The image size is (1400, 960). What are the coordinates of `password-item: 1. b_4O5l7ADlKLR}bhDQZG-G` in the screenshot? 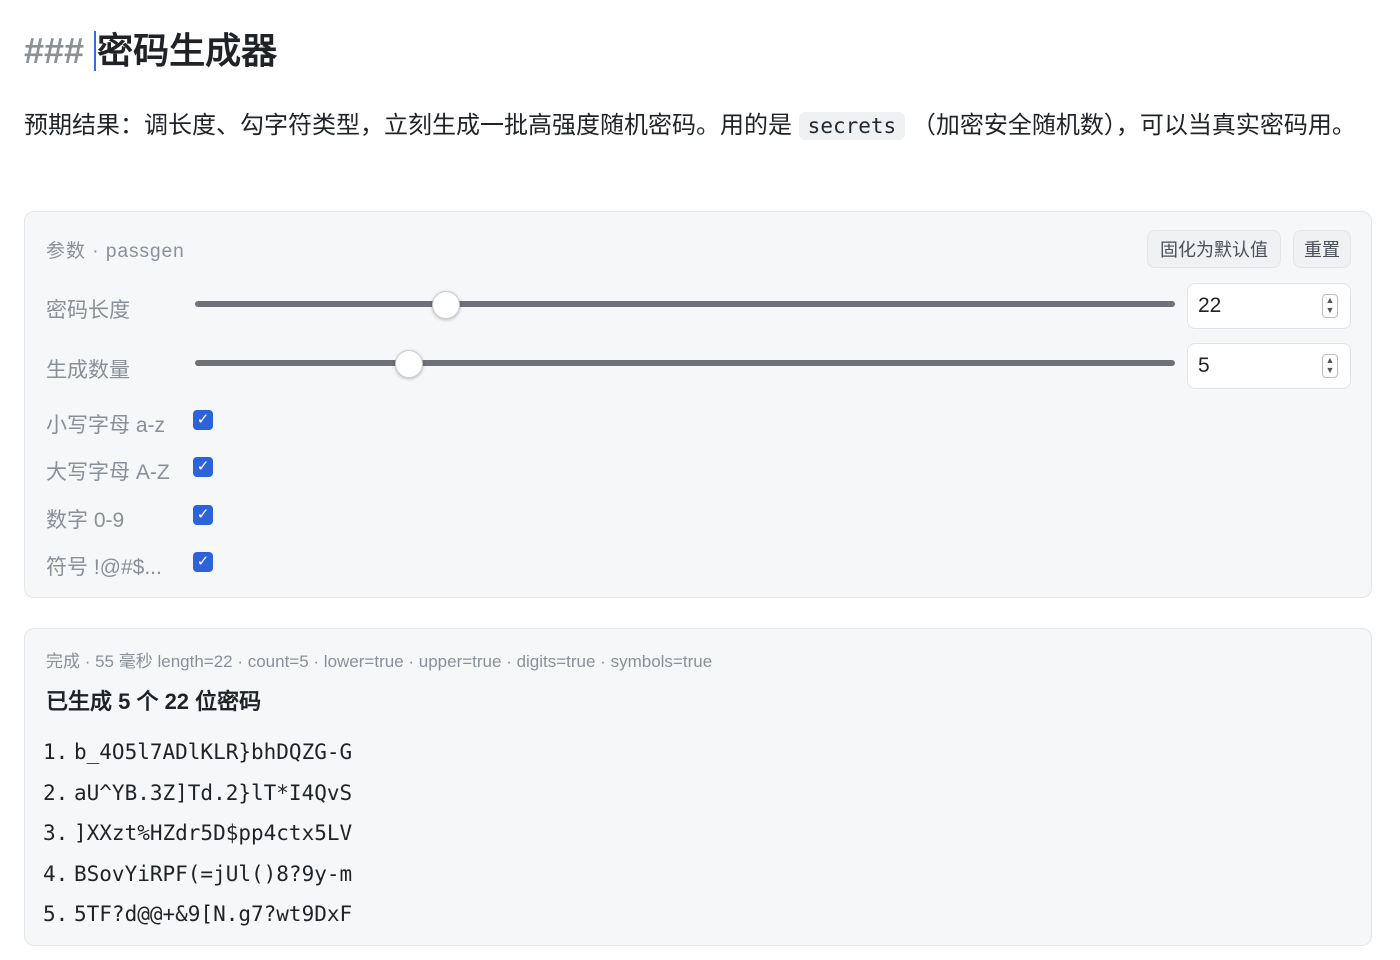 It's located at (197, 752).